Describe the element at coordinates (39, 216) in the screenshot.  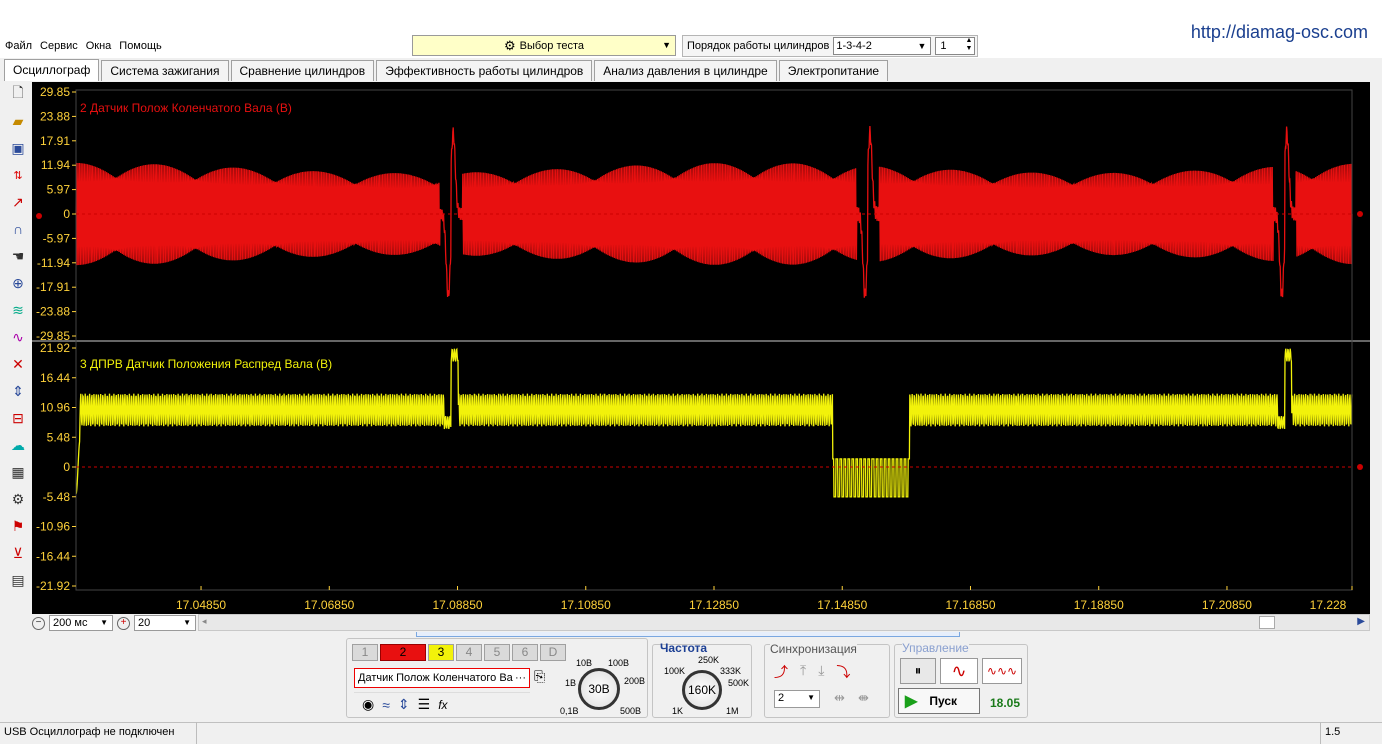
I see `channel-offset-dot` at that location.